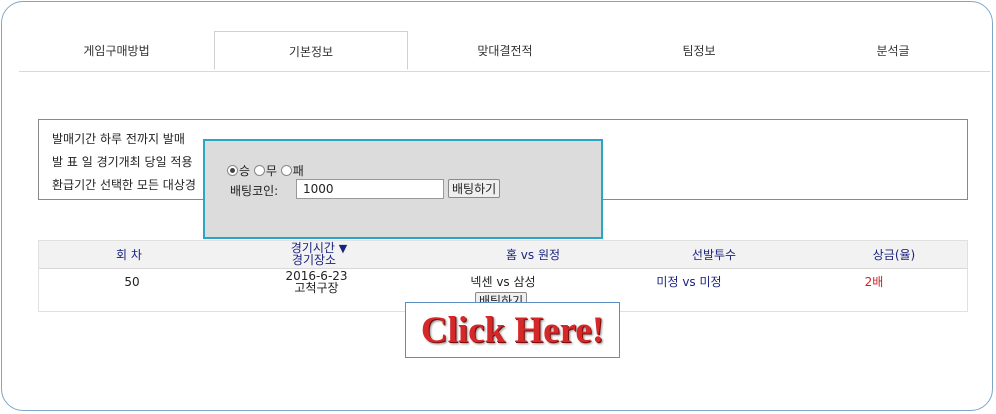  Describe the element at coordinates (129, 255) in the screenshot. I see `header-round: 회 차` at that location.